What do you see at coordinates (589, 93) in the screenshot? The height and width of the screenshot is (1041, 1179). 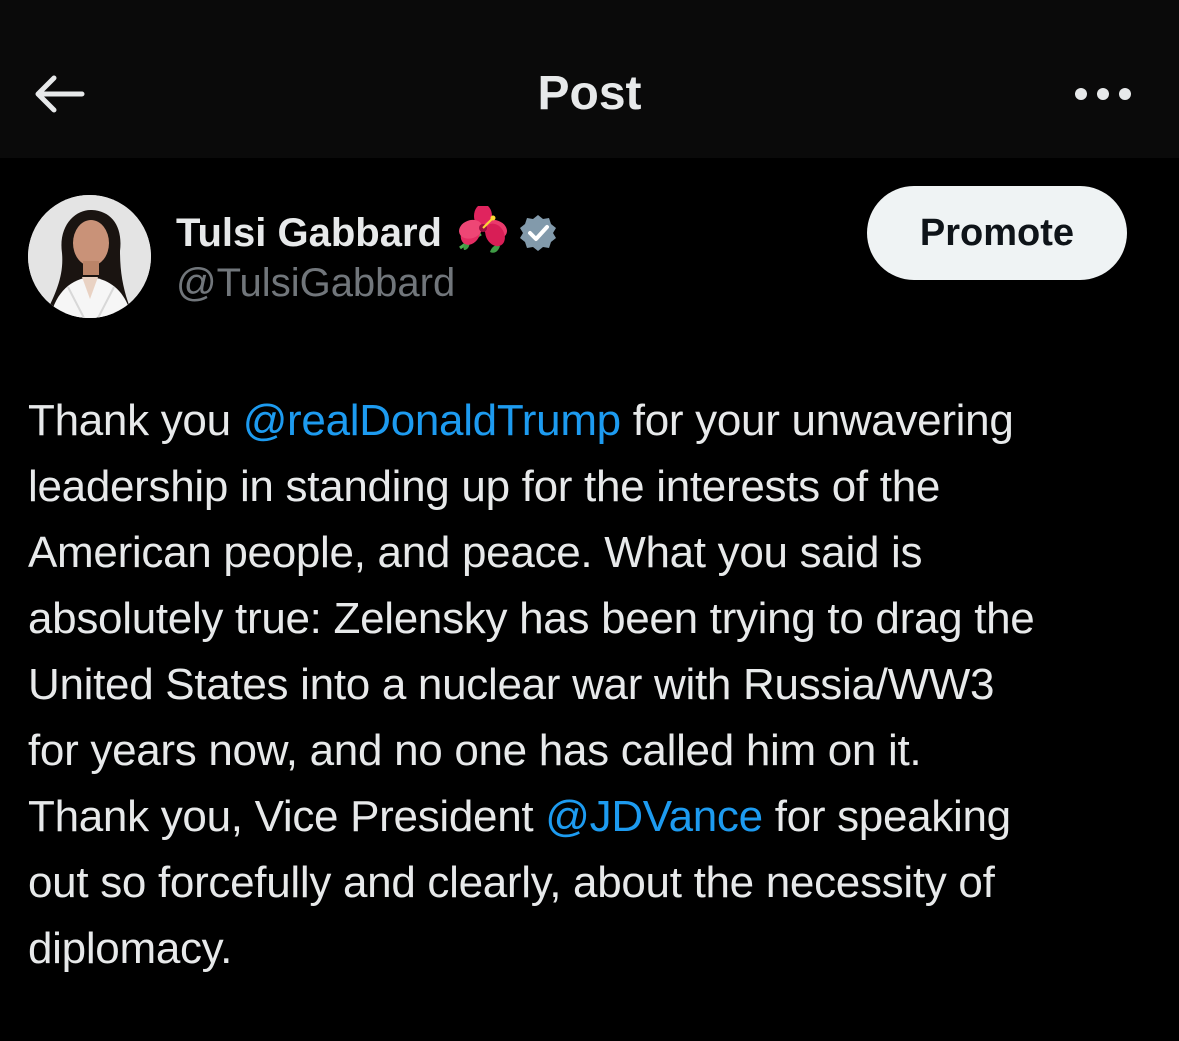 I see `page-title: Post` at bounding box center [589, 93].